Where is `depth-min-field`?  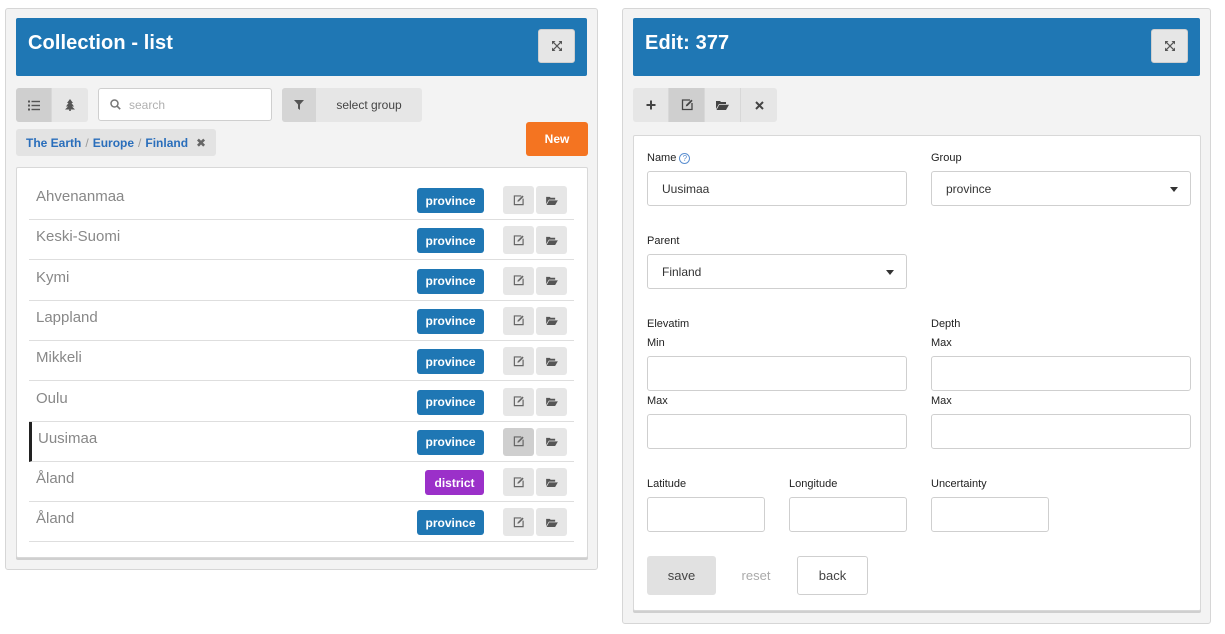
depth-min-field is located at coordinates (1061, 373).